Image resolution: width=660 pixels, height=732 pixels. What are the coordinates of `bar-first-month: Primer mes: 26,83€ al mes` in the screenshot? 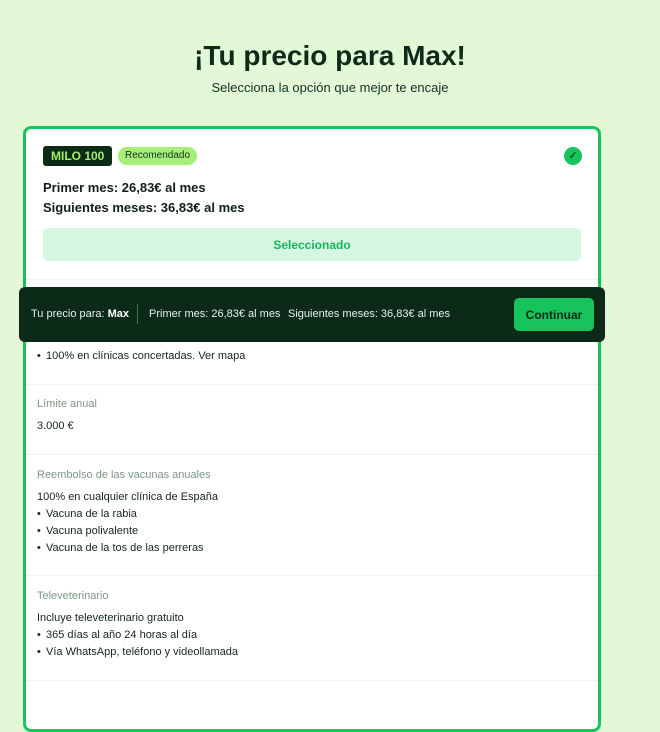 It's located at (215, 314).